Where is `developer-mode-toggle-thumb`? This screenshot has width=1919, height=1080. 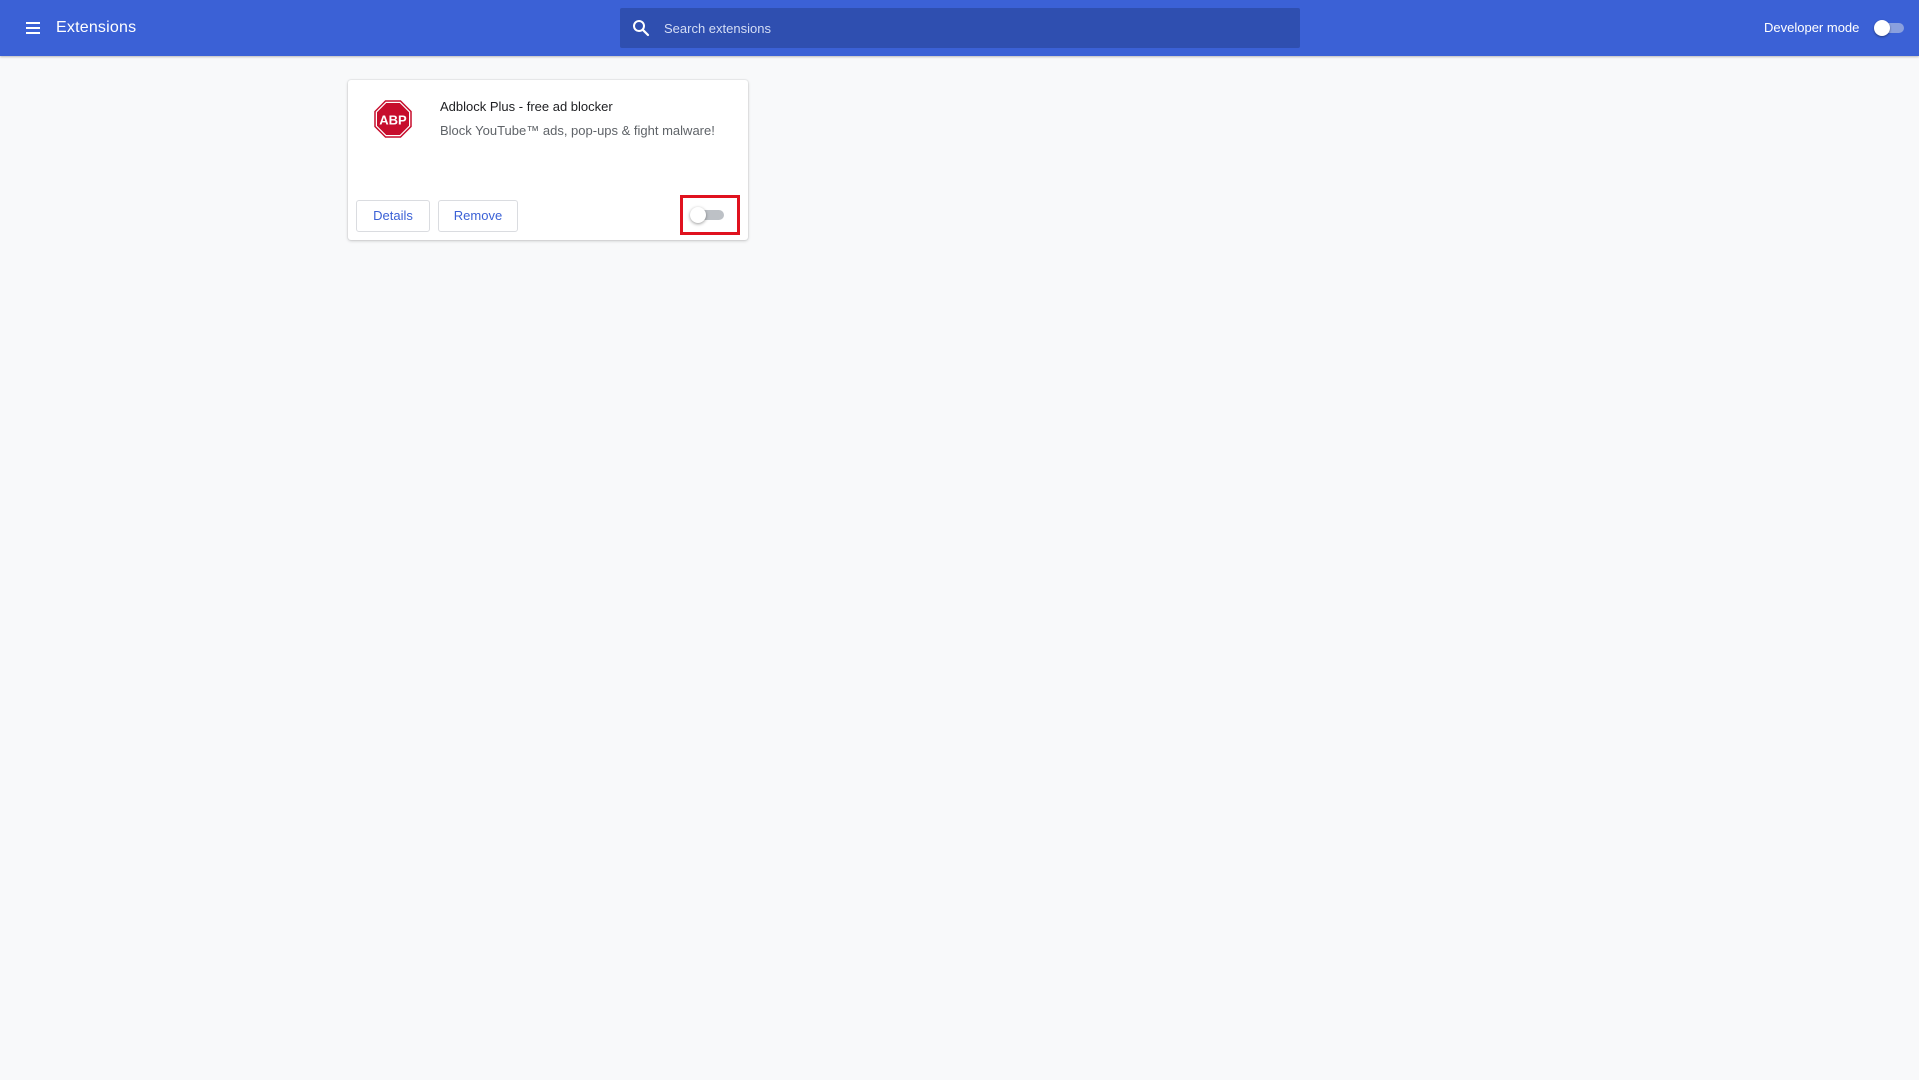
developer-mode-toggle-thumb is located at coordinates (1882, 28).